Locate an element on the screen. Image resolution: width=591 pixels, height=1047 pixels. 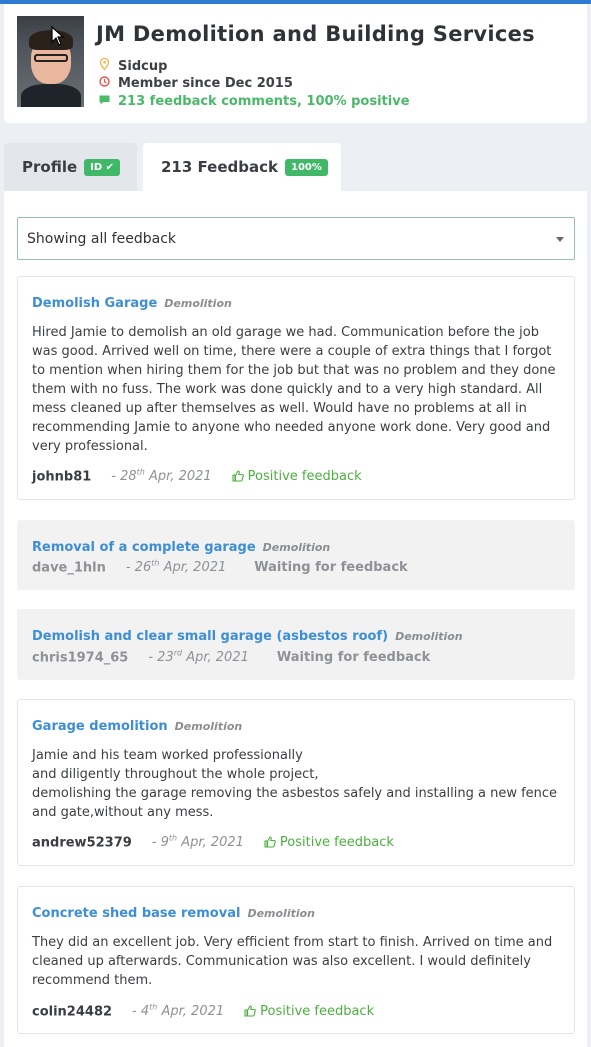
location: Sidcup is located at coordinates (132, 65).